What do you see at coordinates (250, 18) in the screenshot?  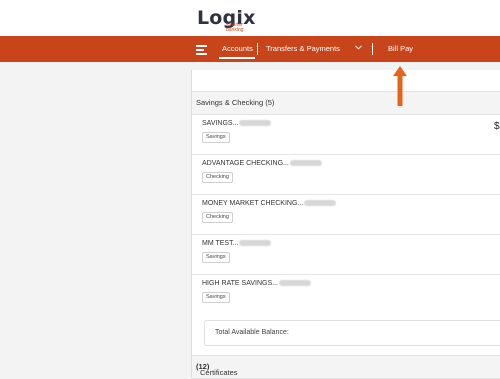 I see `top-header: Logix smarter banking` at bounding box center [250, 18].